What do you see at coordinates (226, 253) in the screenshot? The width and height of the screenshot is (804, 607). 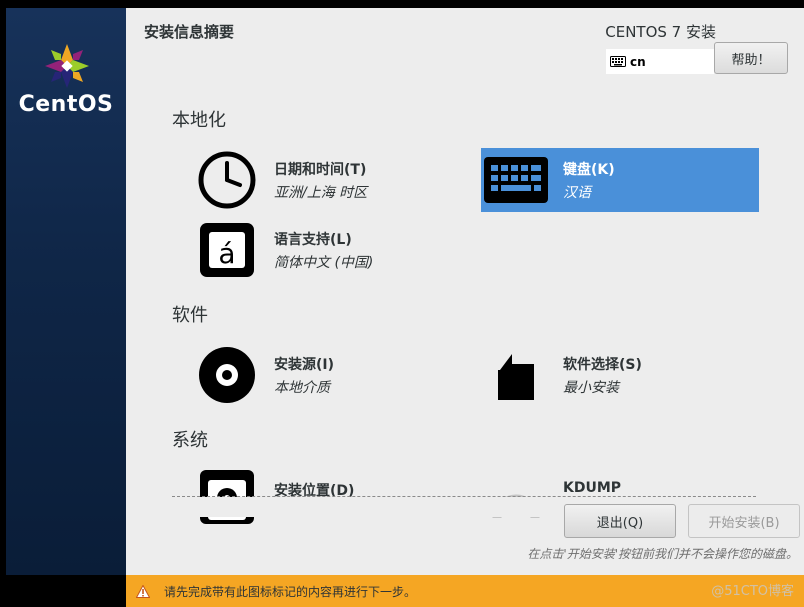 I see `svg-text: á` at bounding box center [226, 253].